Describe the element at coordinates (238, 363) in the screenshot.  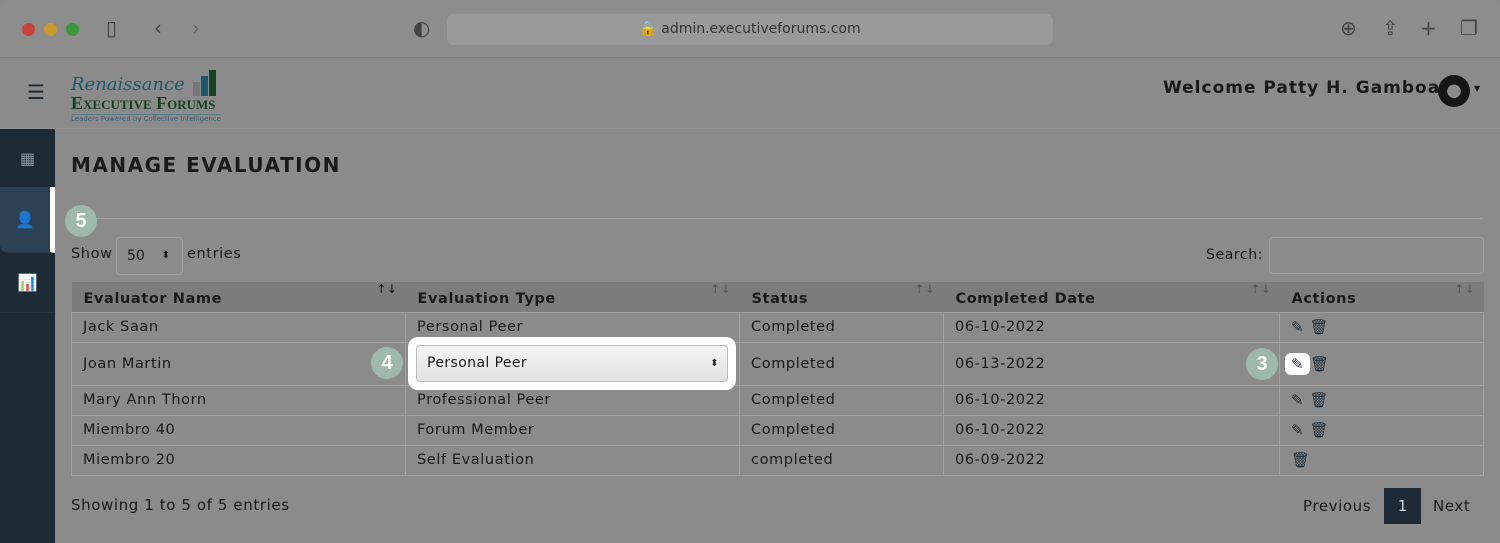
I see `evaluator-name: Joan Martin` at that location.